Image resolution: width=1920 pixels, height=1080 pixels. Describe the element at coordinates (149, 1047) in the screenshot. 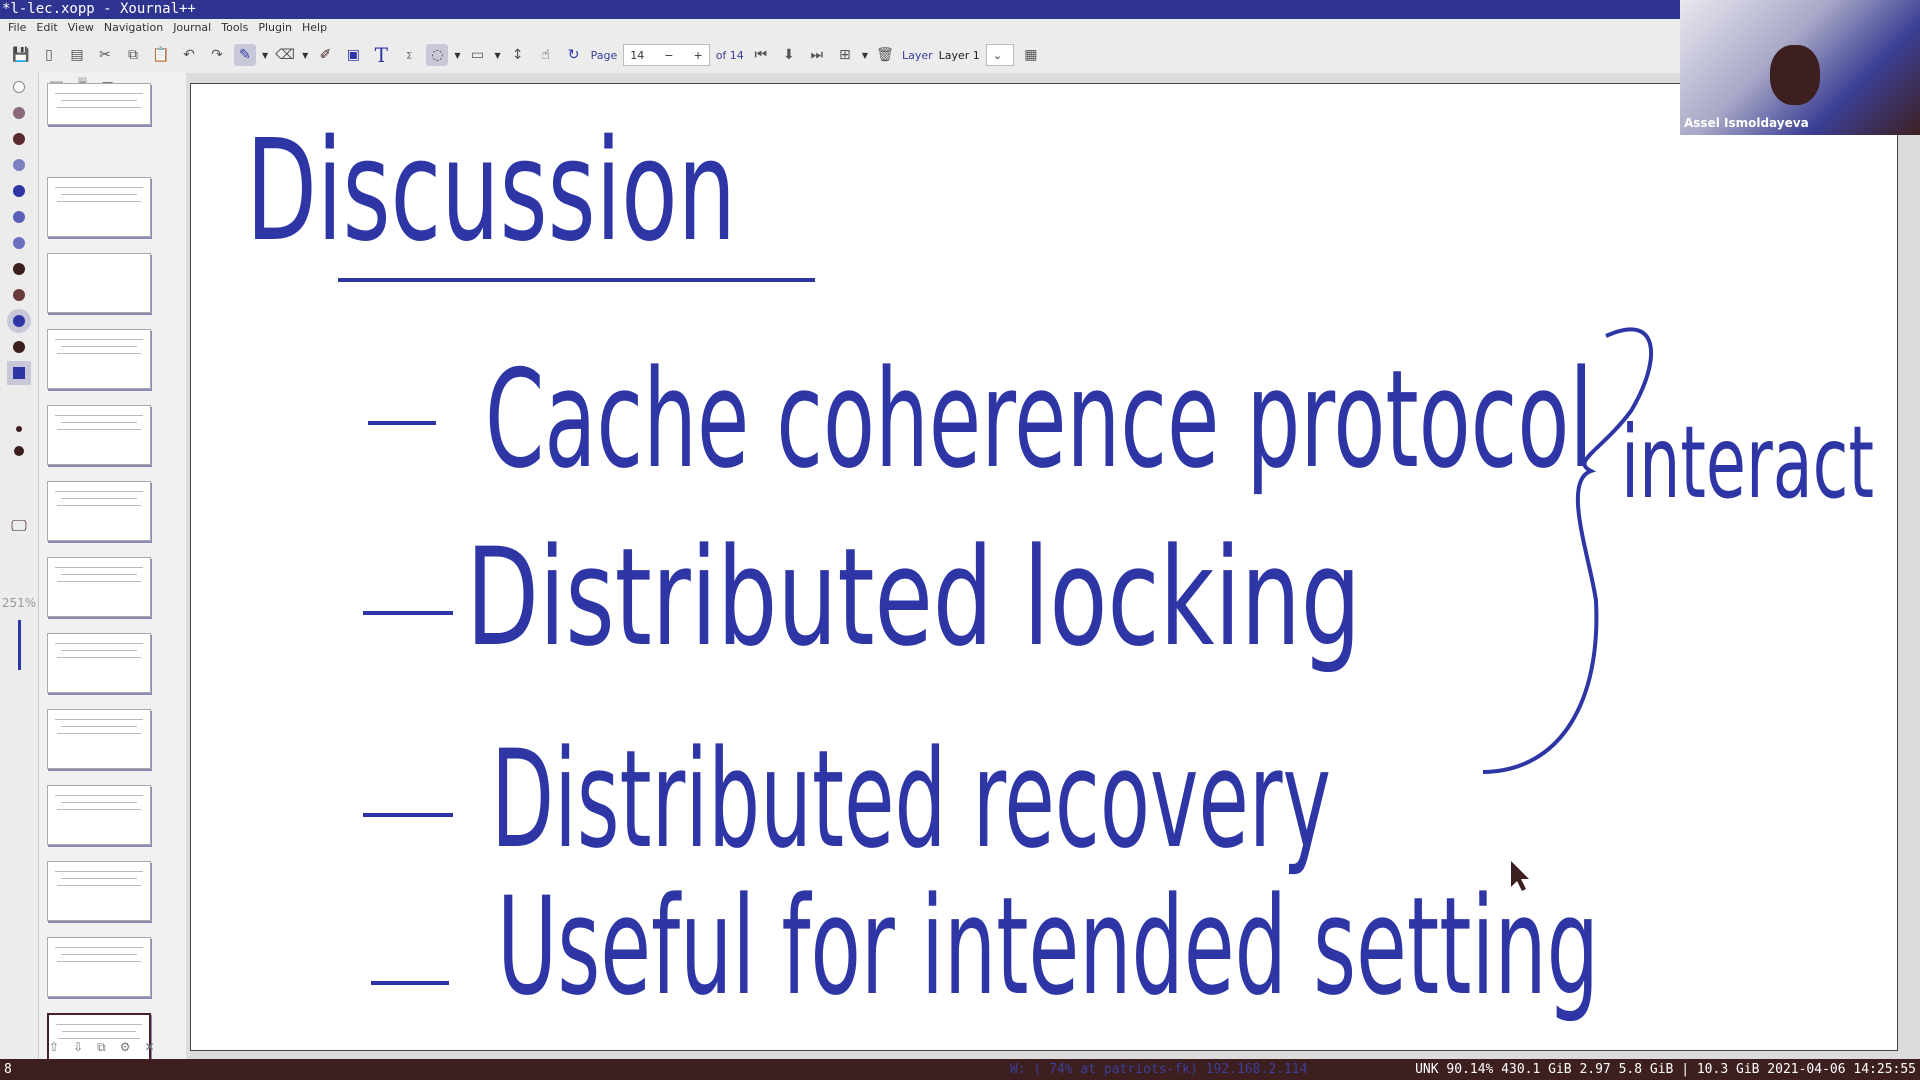

I see `close-icon: ✕` at that location.